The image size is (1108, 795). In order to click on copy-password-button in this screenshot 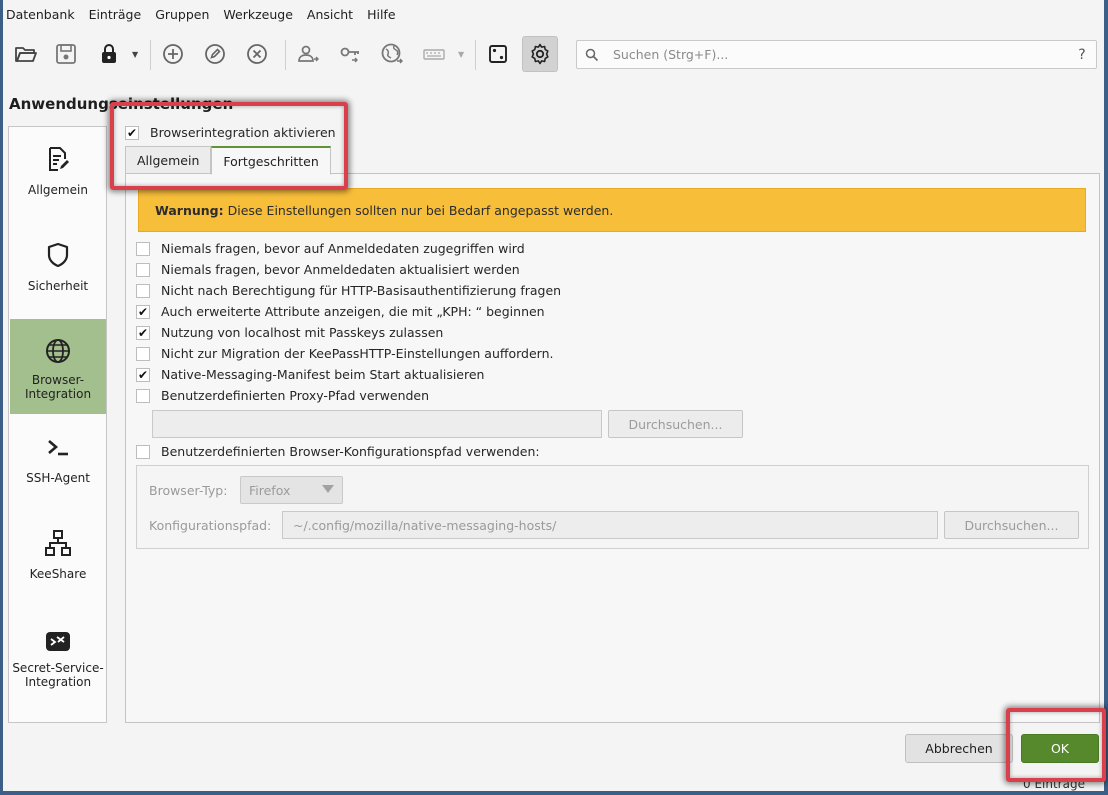, I will do `click(350, 54)`.